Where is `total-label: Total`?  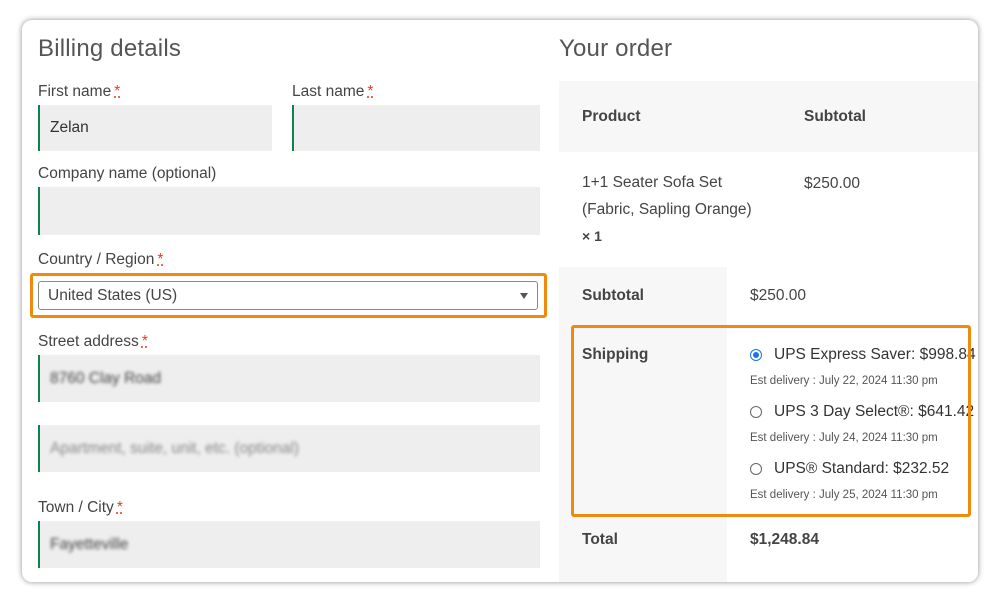 total-label: Total is located at coordinates (600, 539).